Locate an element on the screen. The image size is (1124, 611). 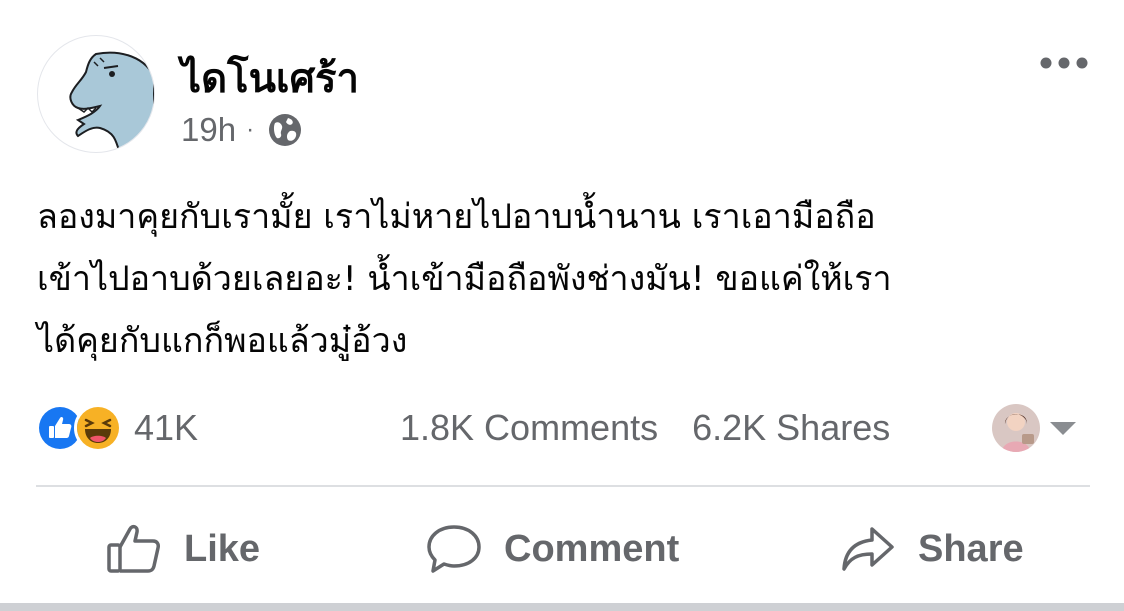
share-button: Share is located at coordinates (932, 549).